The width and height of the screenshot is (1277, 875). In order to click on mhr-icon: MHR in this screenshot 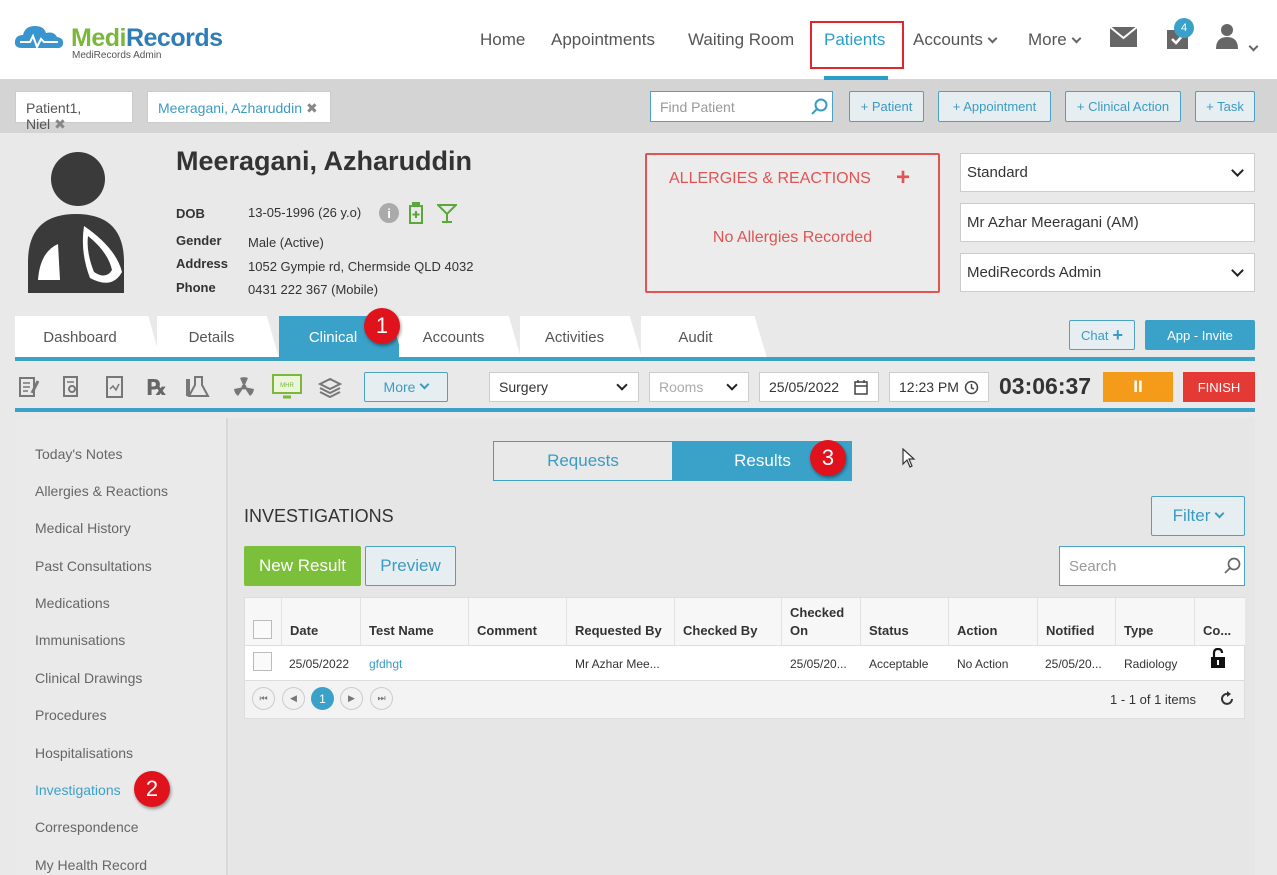, I will do `click(287, 387)`.